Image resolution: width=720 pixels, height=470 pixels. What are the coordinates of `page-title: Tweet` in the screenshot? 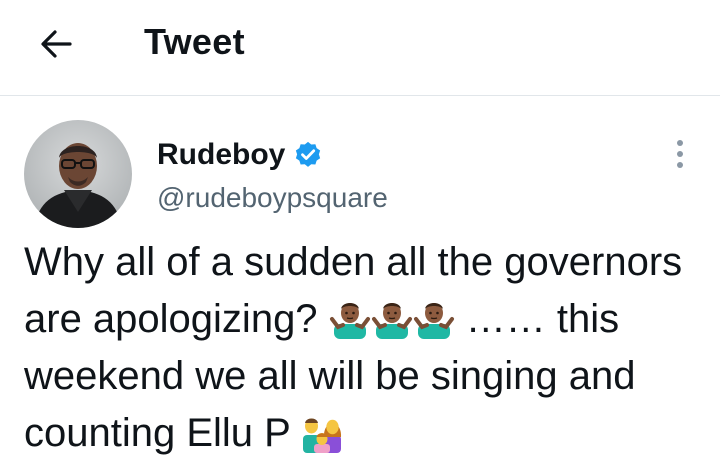 It's located at (194, 41).